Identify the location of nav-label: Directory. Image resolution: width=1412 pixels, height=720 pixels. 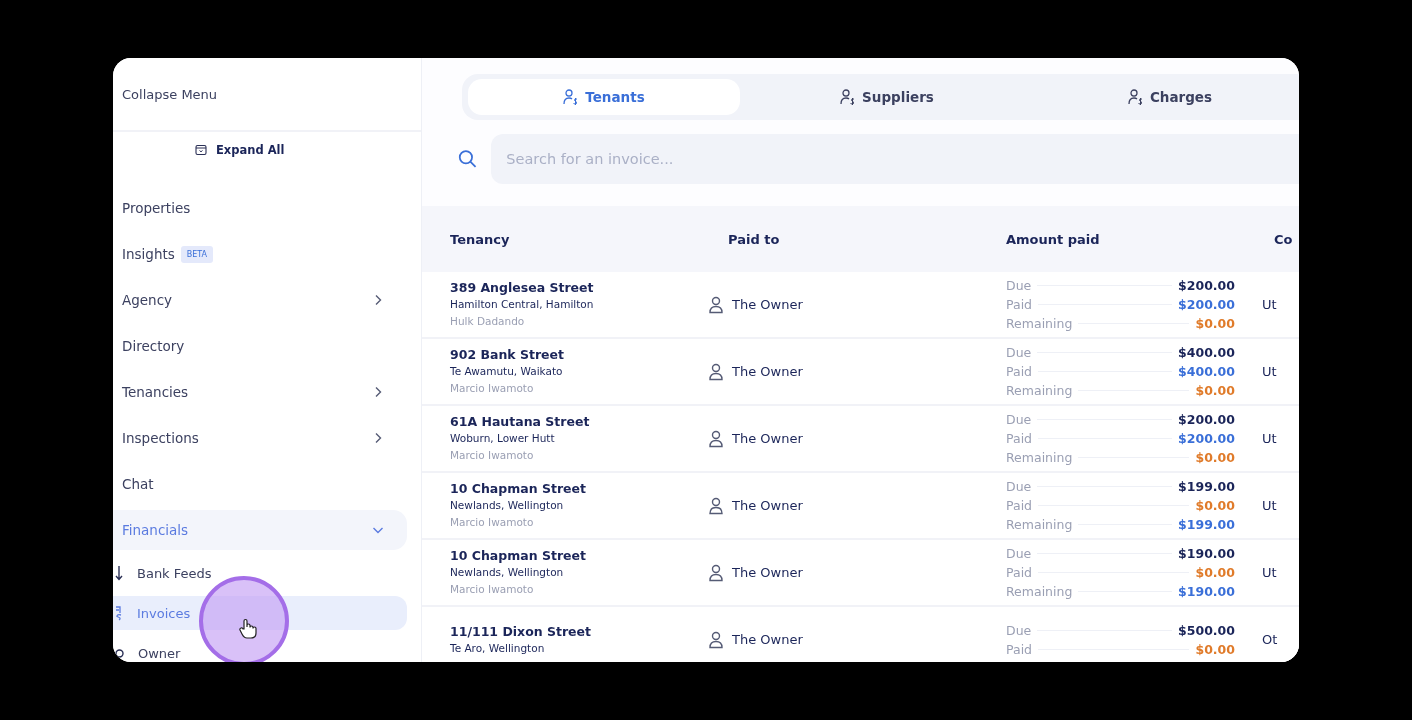
(153, 346).